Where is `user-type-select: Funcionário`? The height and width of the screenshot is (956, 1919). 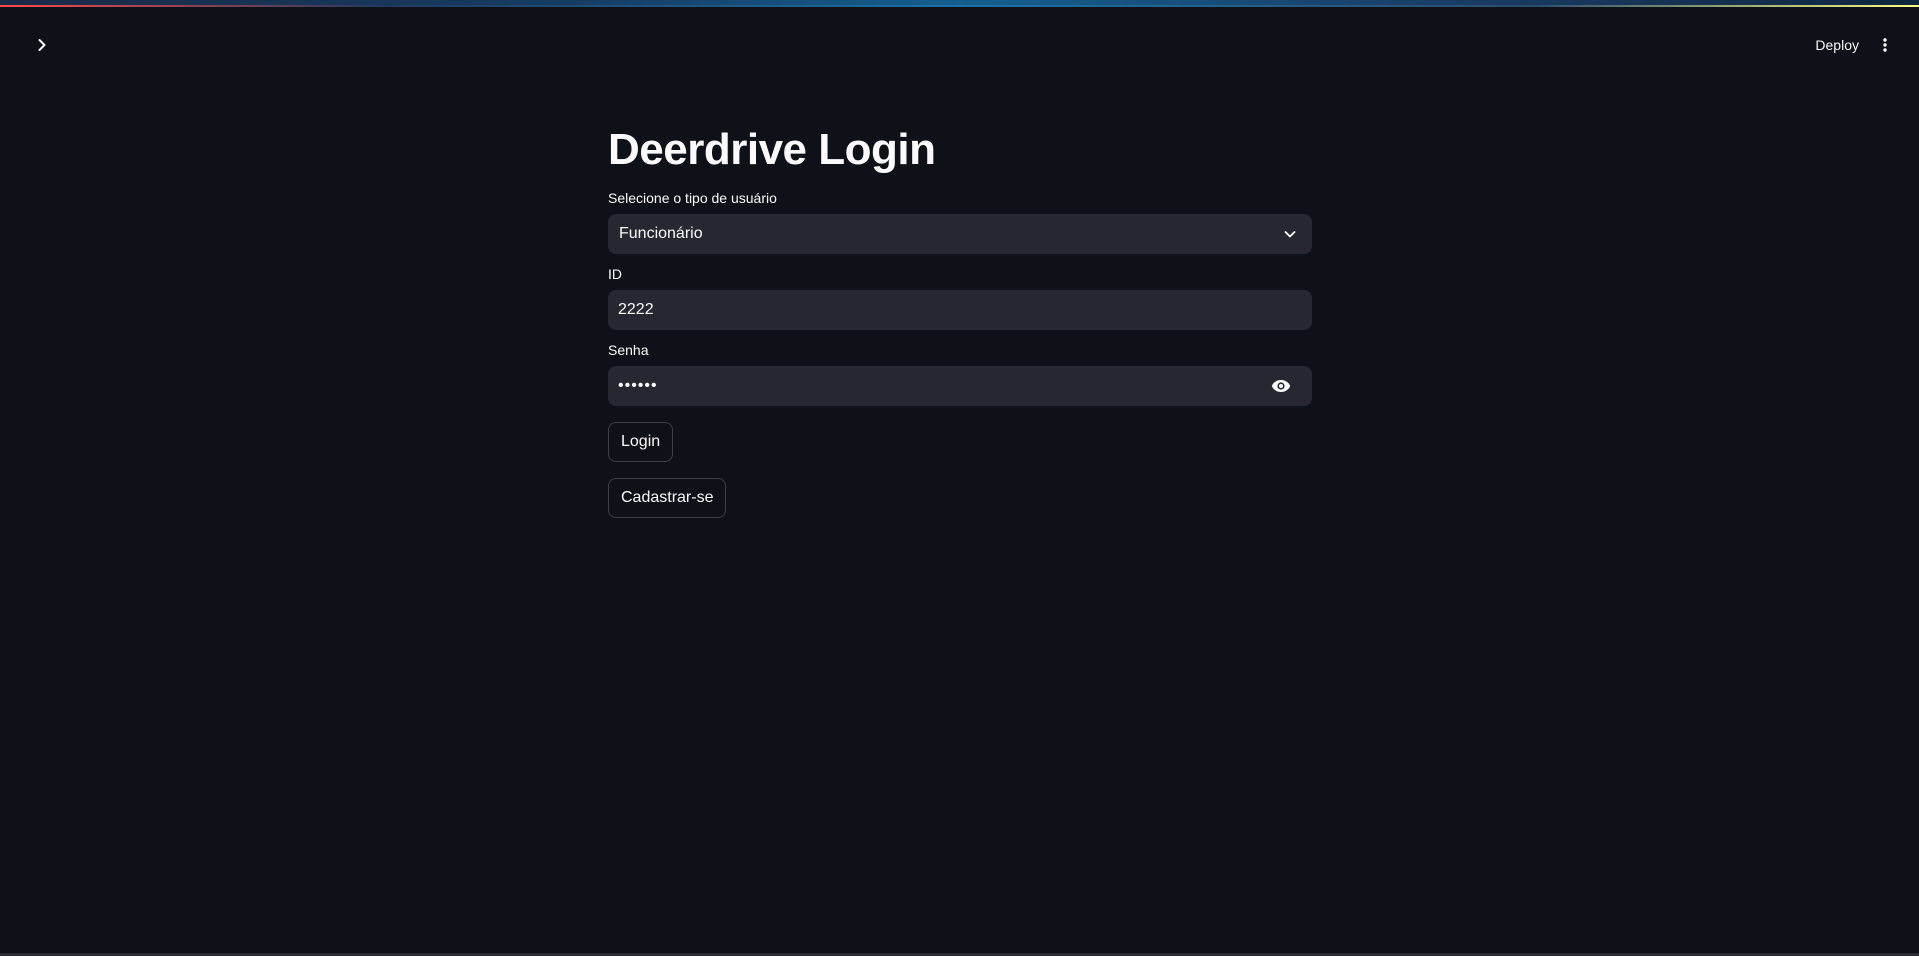
user-type-select: Funcionário is located at coordinates (960, 234).